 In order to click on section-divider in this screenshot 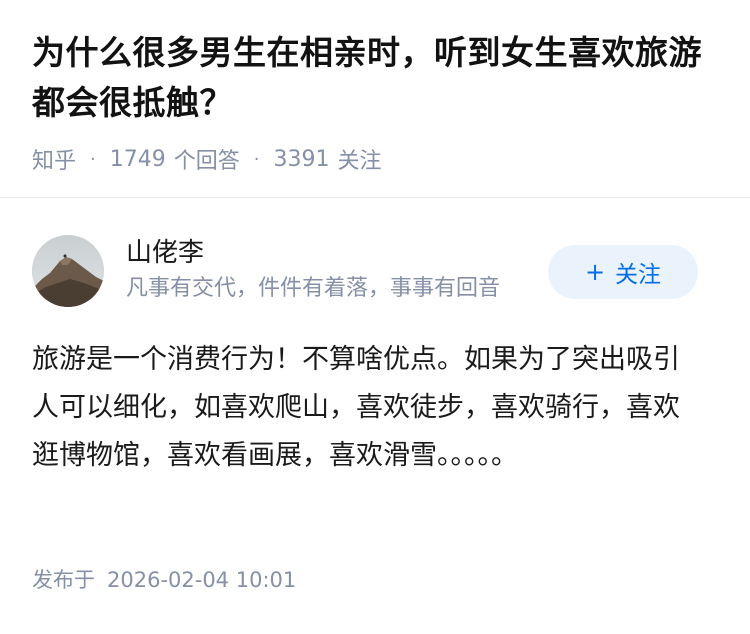, I will do `click(375, 197)`.